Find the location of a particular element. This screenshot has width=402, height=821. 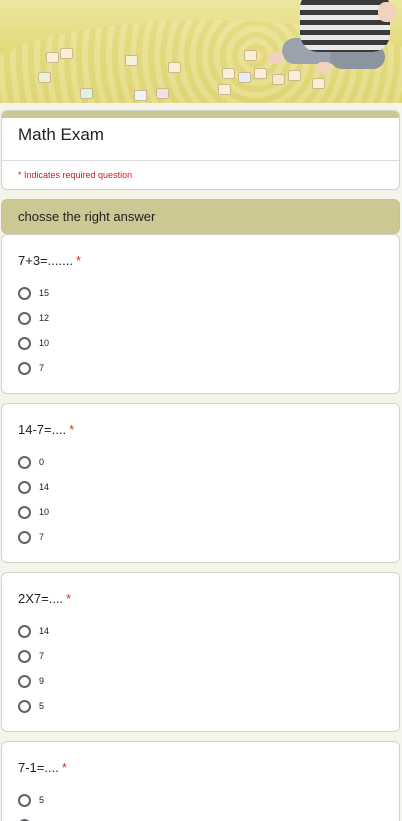

required-note: * Indicates required question is located at coordinates (75, 175).